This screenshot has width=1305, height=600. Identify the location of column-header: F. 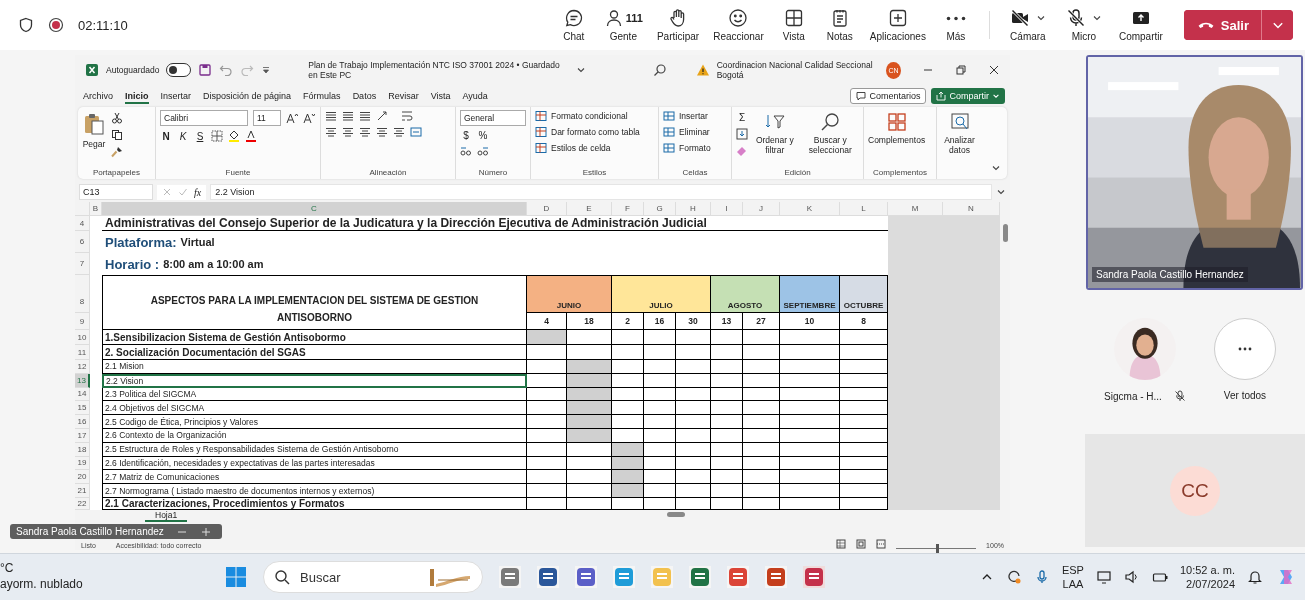
(628, 209).